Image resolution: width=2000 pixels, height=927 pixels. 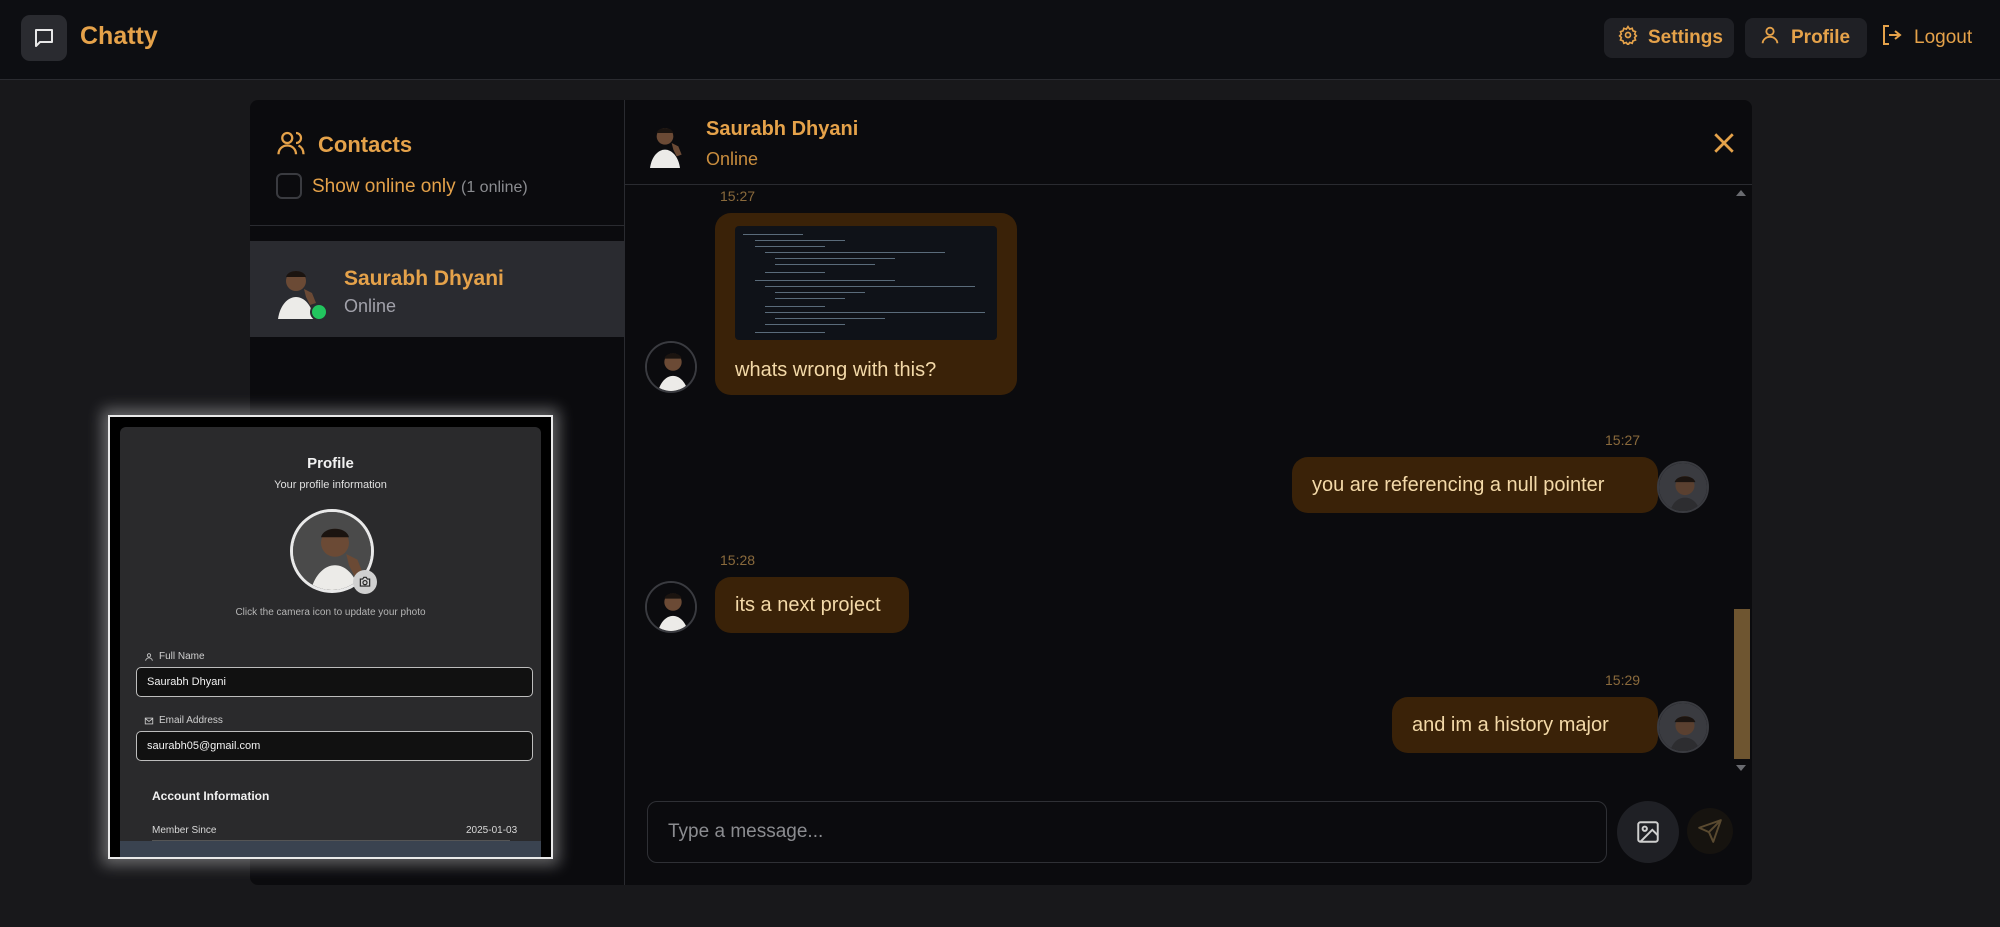 What do you see at coordinates (866, 283) in the screenshot?
I see `code-screenshot-attachment` at bounding box center [866, 283].